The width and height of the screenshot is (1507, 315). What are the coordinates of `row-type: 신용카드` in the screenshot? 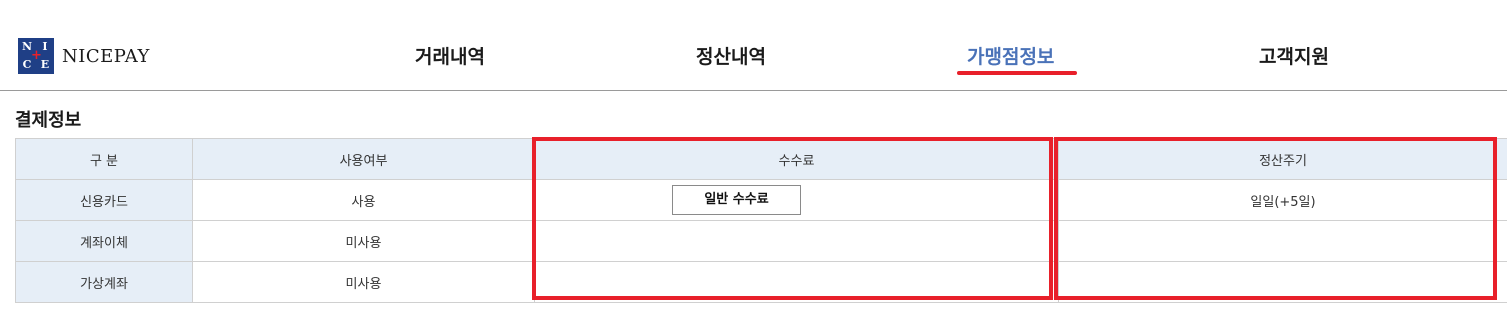 It's located at (104, 200).